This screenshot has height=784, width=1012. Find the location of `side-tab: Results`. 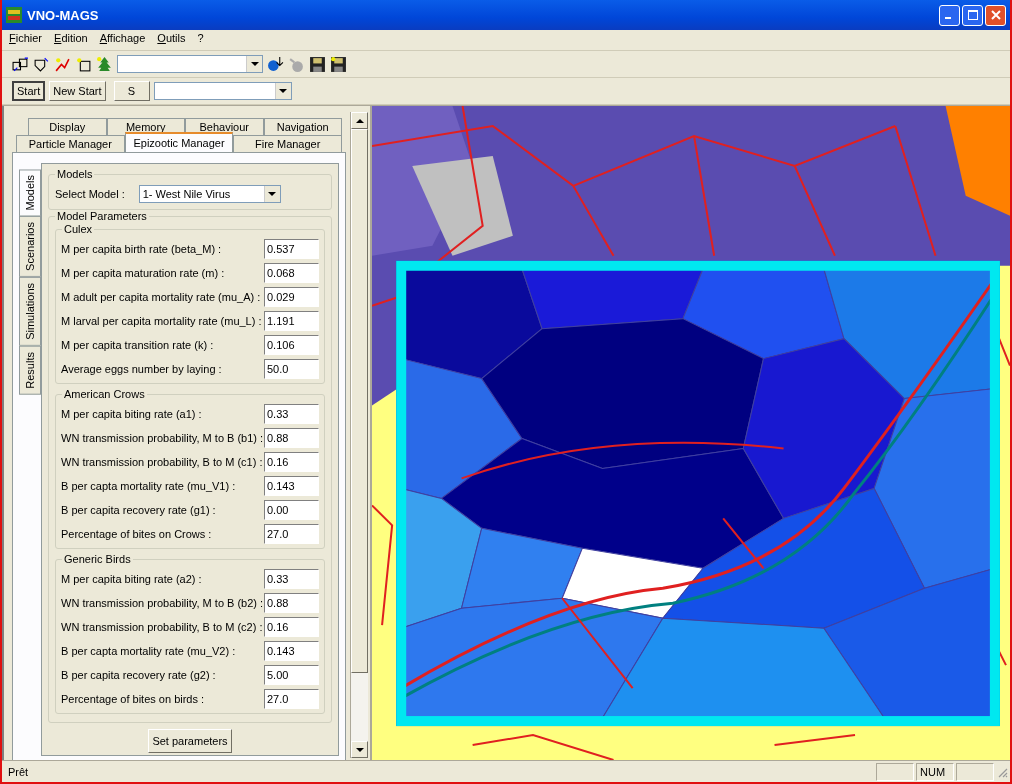

side-tab: Results is located at coordinates (30, 370).